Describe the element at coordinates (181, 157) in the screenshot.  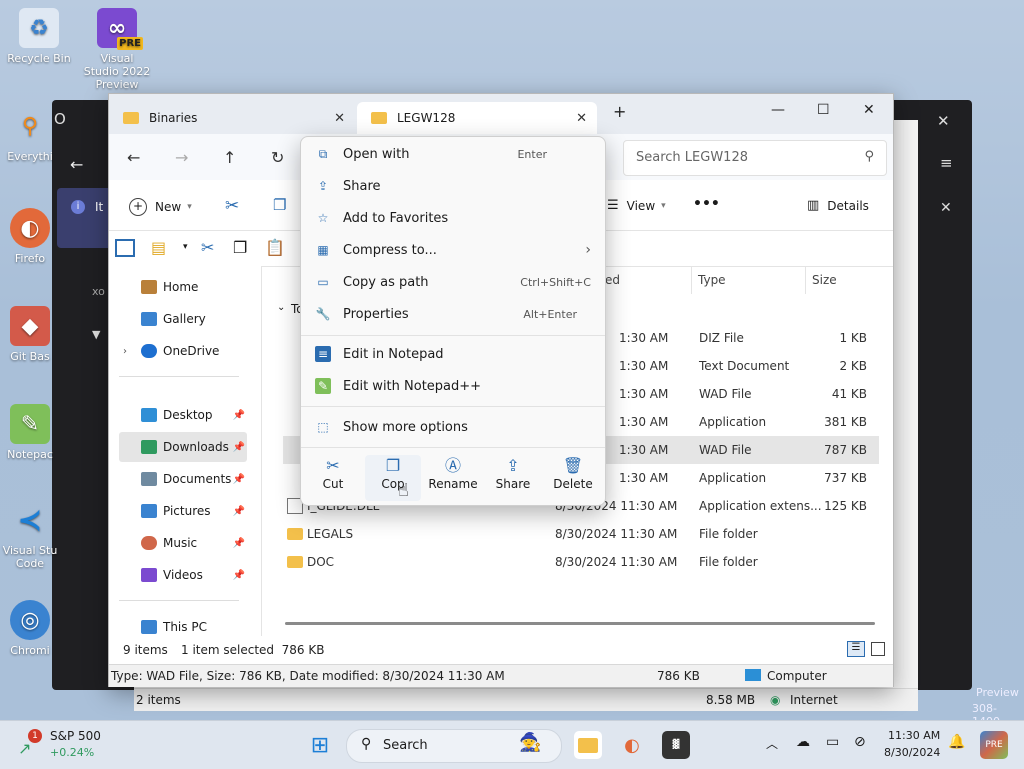
I see `forward-icon: →` at that location.